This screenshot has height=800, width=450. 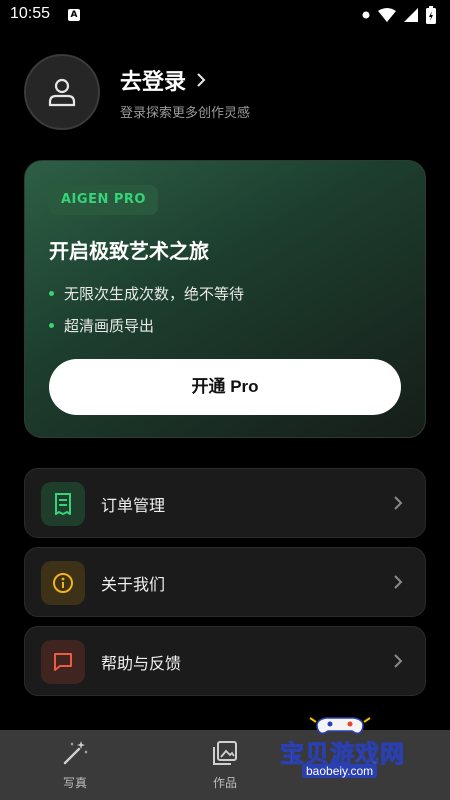 I want to click on login-title: 去登录, so click(x=153, y=82).